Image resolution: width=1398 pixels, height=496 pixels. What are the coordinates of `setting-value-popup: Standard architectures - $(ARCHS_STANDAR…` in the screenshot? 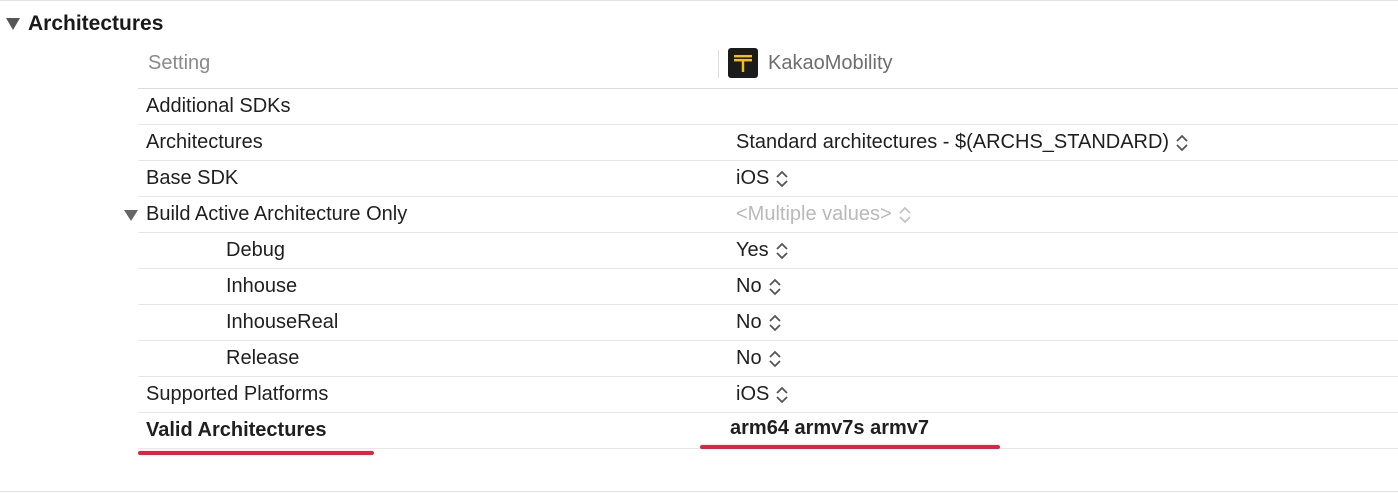 It's located at (962, 142).